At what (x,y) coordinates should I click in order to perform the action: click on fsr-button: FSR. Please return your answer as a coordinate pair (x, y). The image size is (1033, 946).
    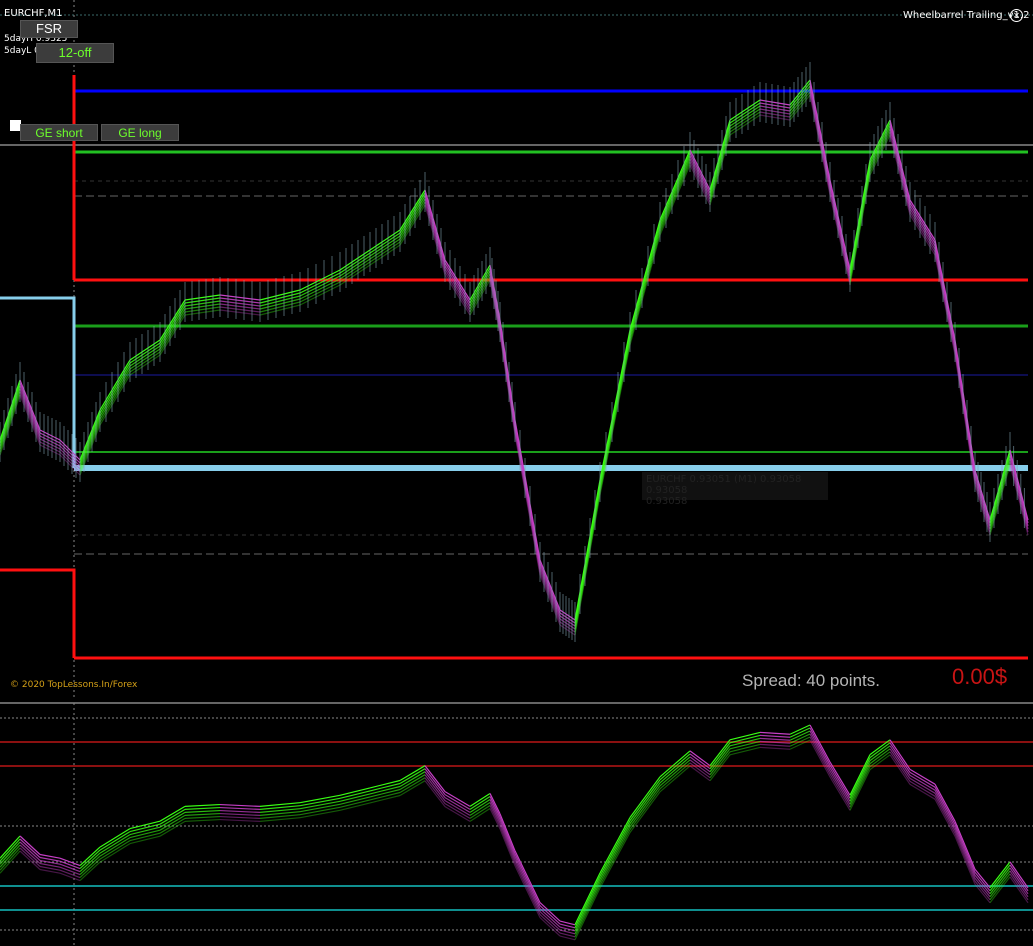
    Looking at the image, I should click on (49, 29).